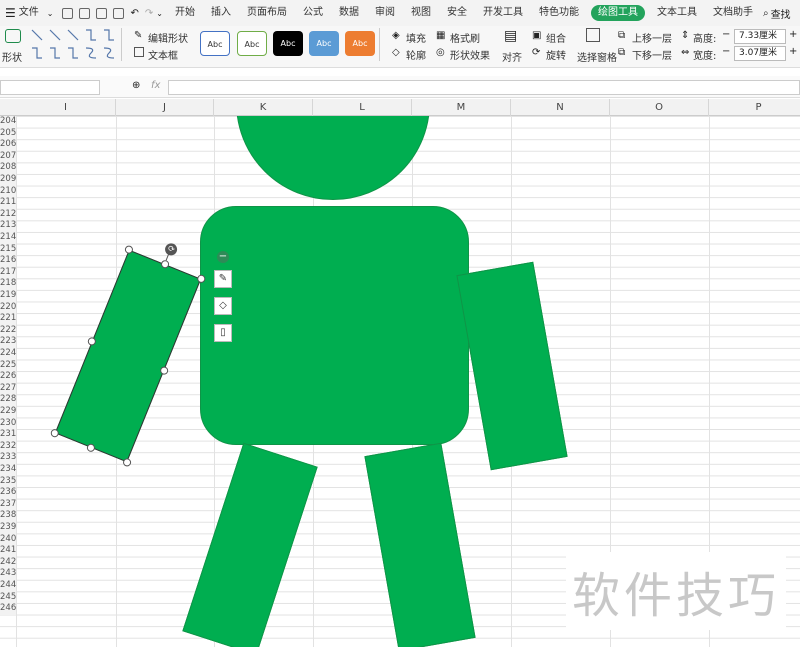  I want to click on fill-icon: ◇, so click(223, 306).